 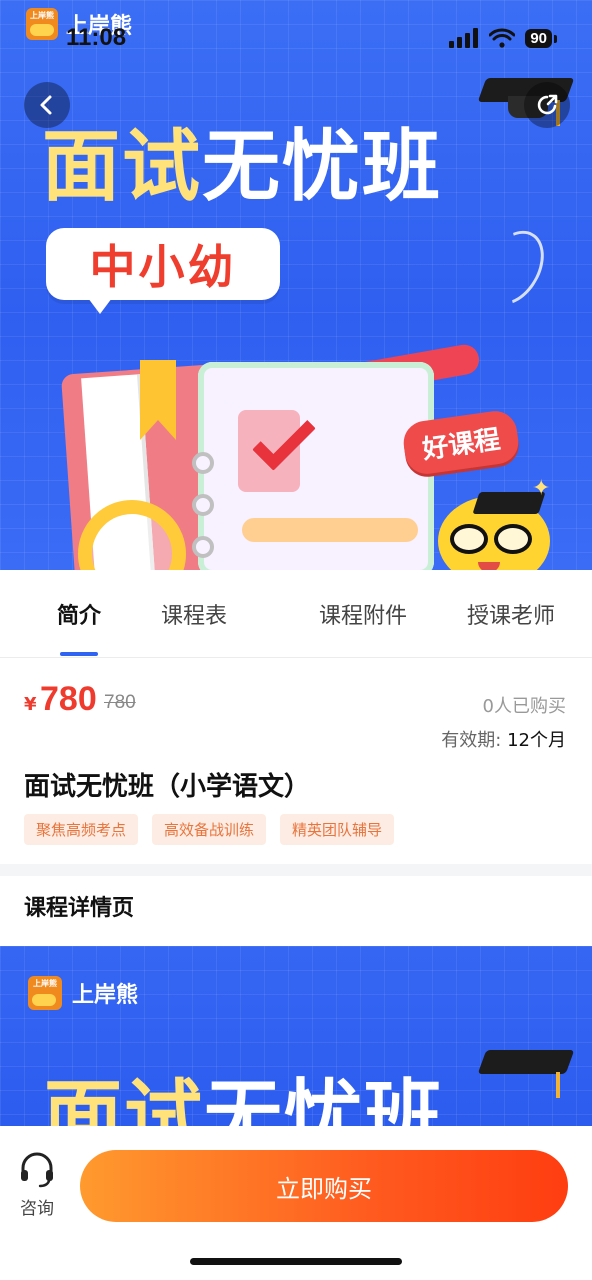 What do you see at coordinates (122, 167) in the screenshot?
I see `banner-title-part1: 面试` at bounding box center [122, 167].